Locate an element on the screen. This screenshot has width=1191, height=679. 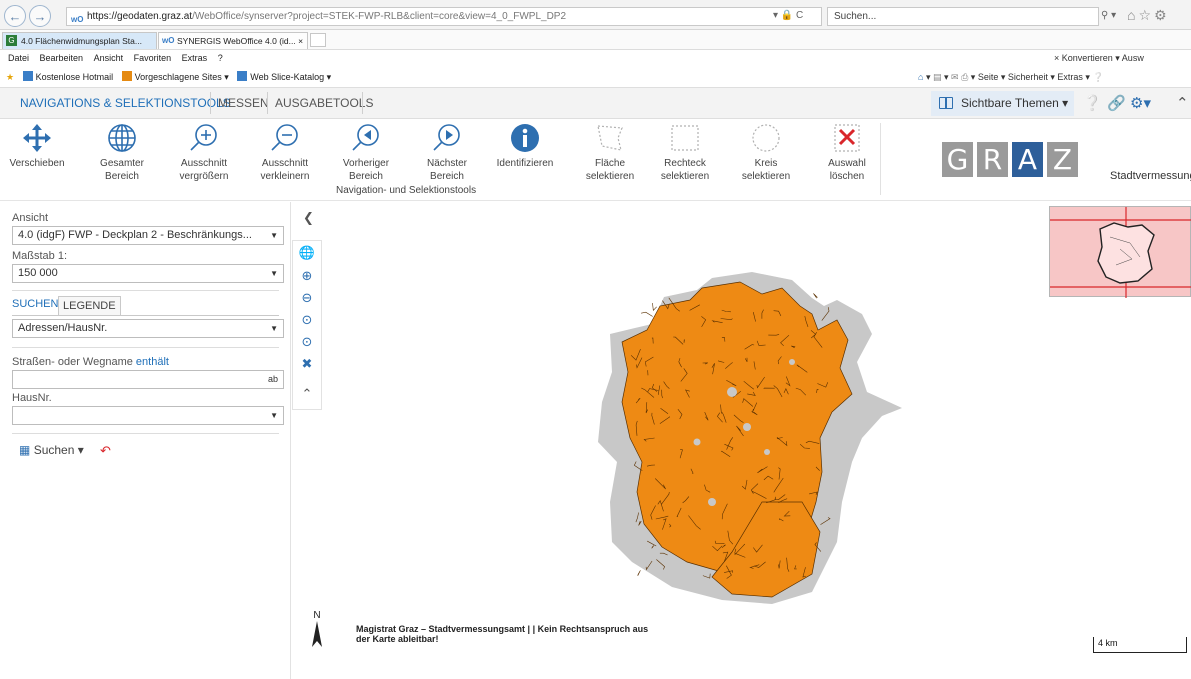
tool-label: Identifizieren is located at coordinates (525, 163).